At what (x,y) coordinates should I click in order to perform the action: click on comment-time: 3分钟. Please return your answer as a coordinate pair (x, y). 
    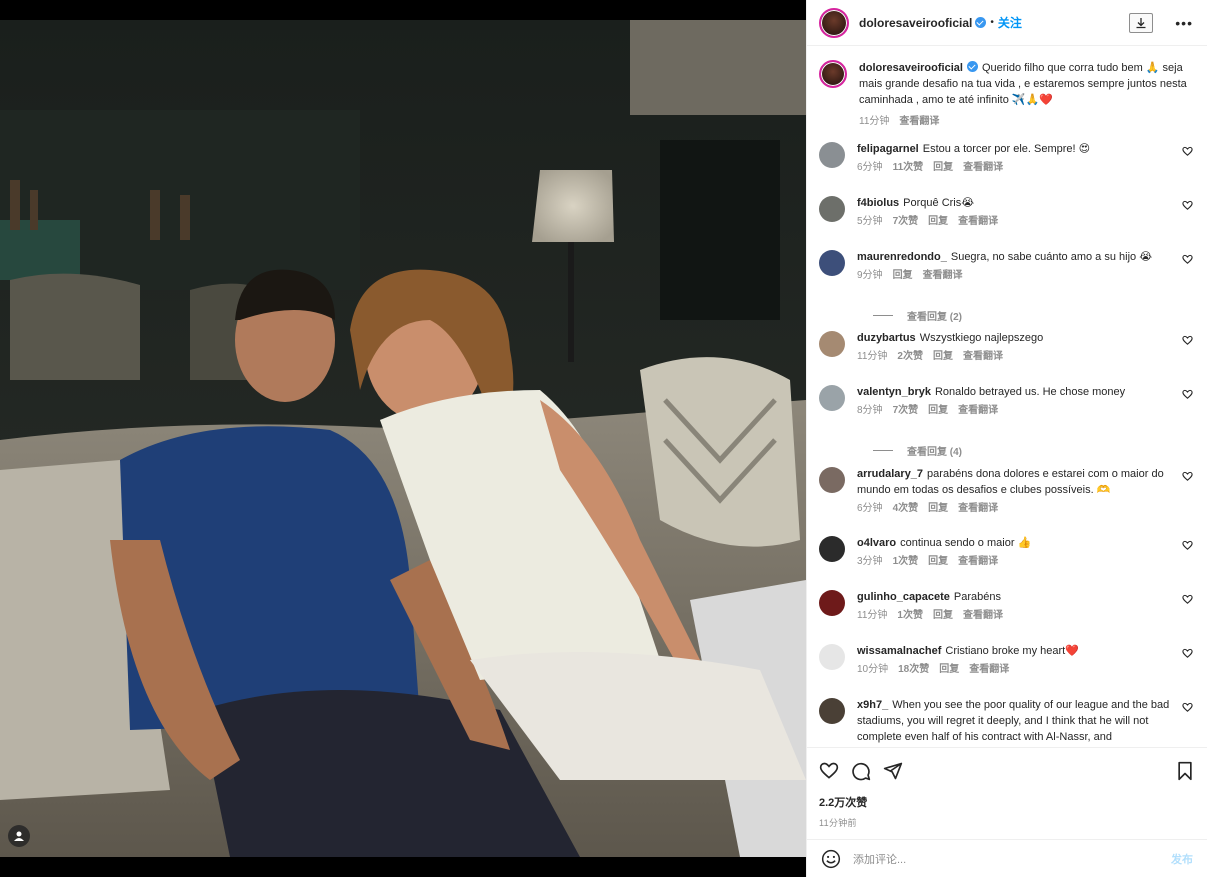
    Looking at the image, I should click on (870, 562).